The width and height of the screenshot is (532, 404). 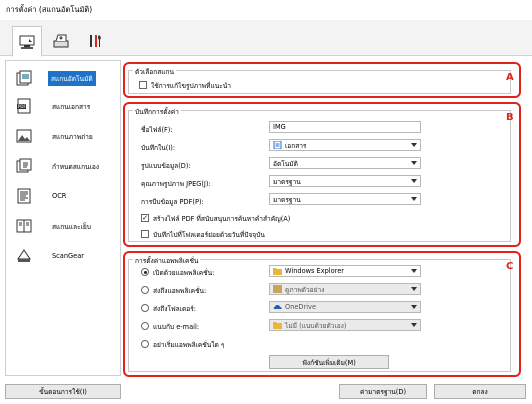 What do you see at coordinates (184, 273) in the screenshot?
I see `open-with-label: เปิดด้วยแอพพลิเคชั่น:` at bounding box center [184, 273].